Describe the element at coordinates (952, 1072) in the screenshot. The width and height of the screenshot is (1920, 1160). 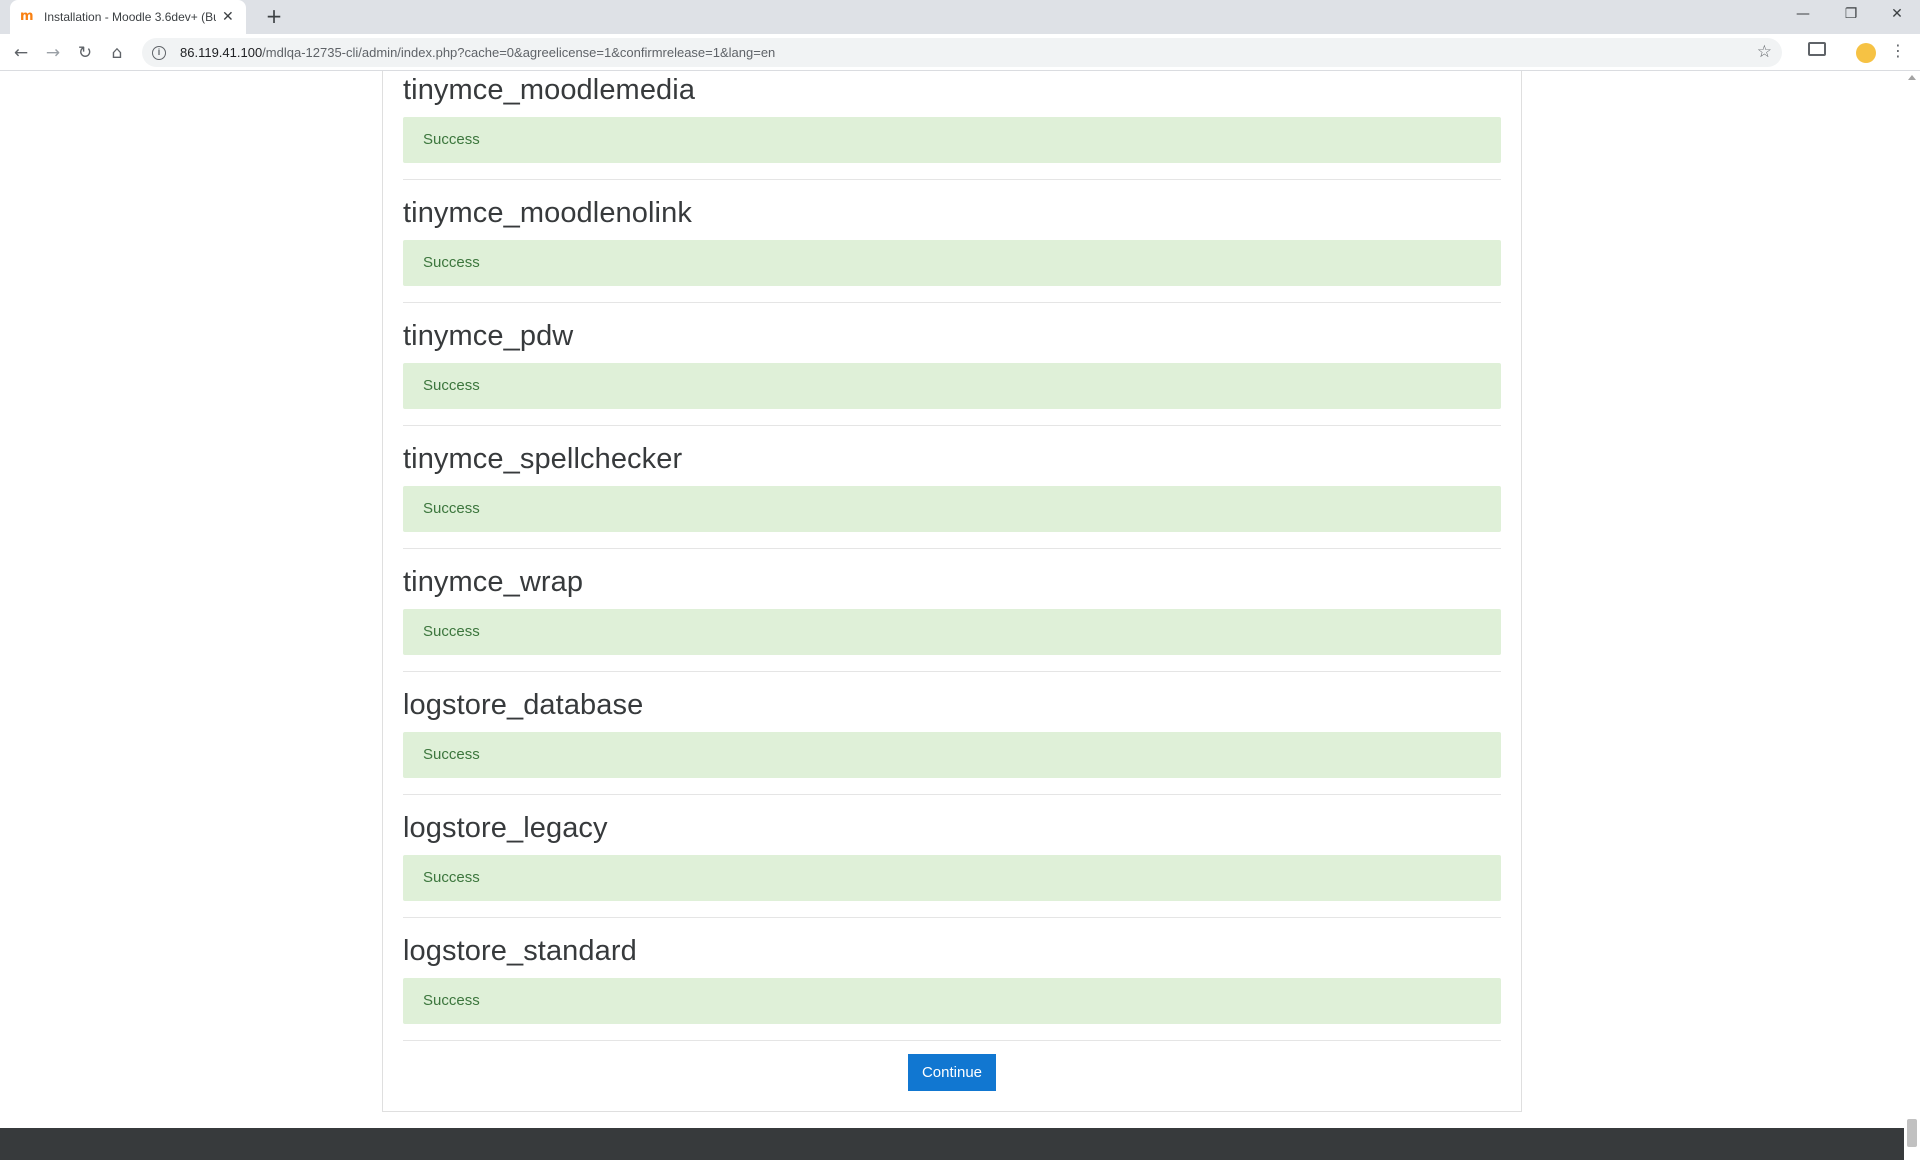
I see `continue-button: Continue` at that location.